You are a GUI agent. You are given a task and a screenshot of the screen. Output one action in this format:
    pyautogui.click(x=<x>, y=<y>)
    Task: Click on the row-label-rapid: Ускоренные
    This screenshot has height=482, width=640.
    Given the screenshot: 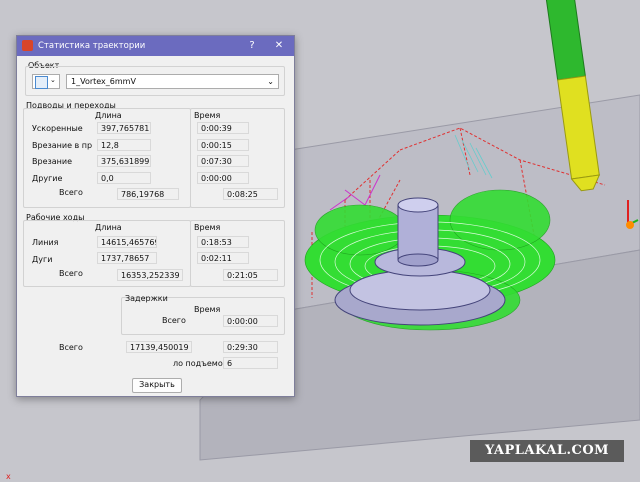 What is the action you would take?
    pyautogui.click(x=57, y=128)
    